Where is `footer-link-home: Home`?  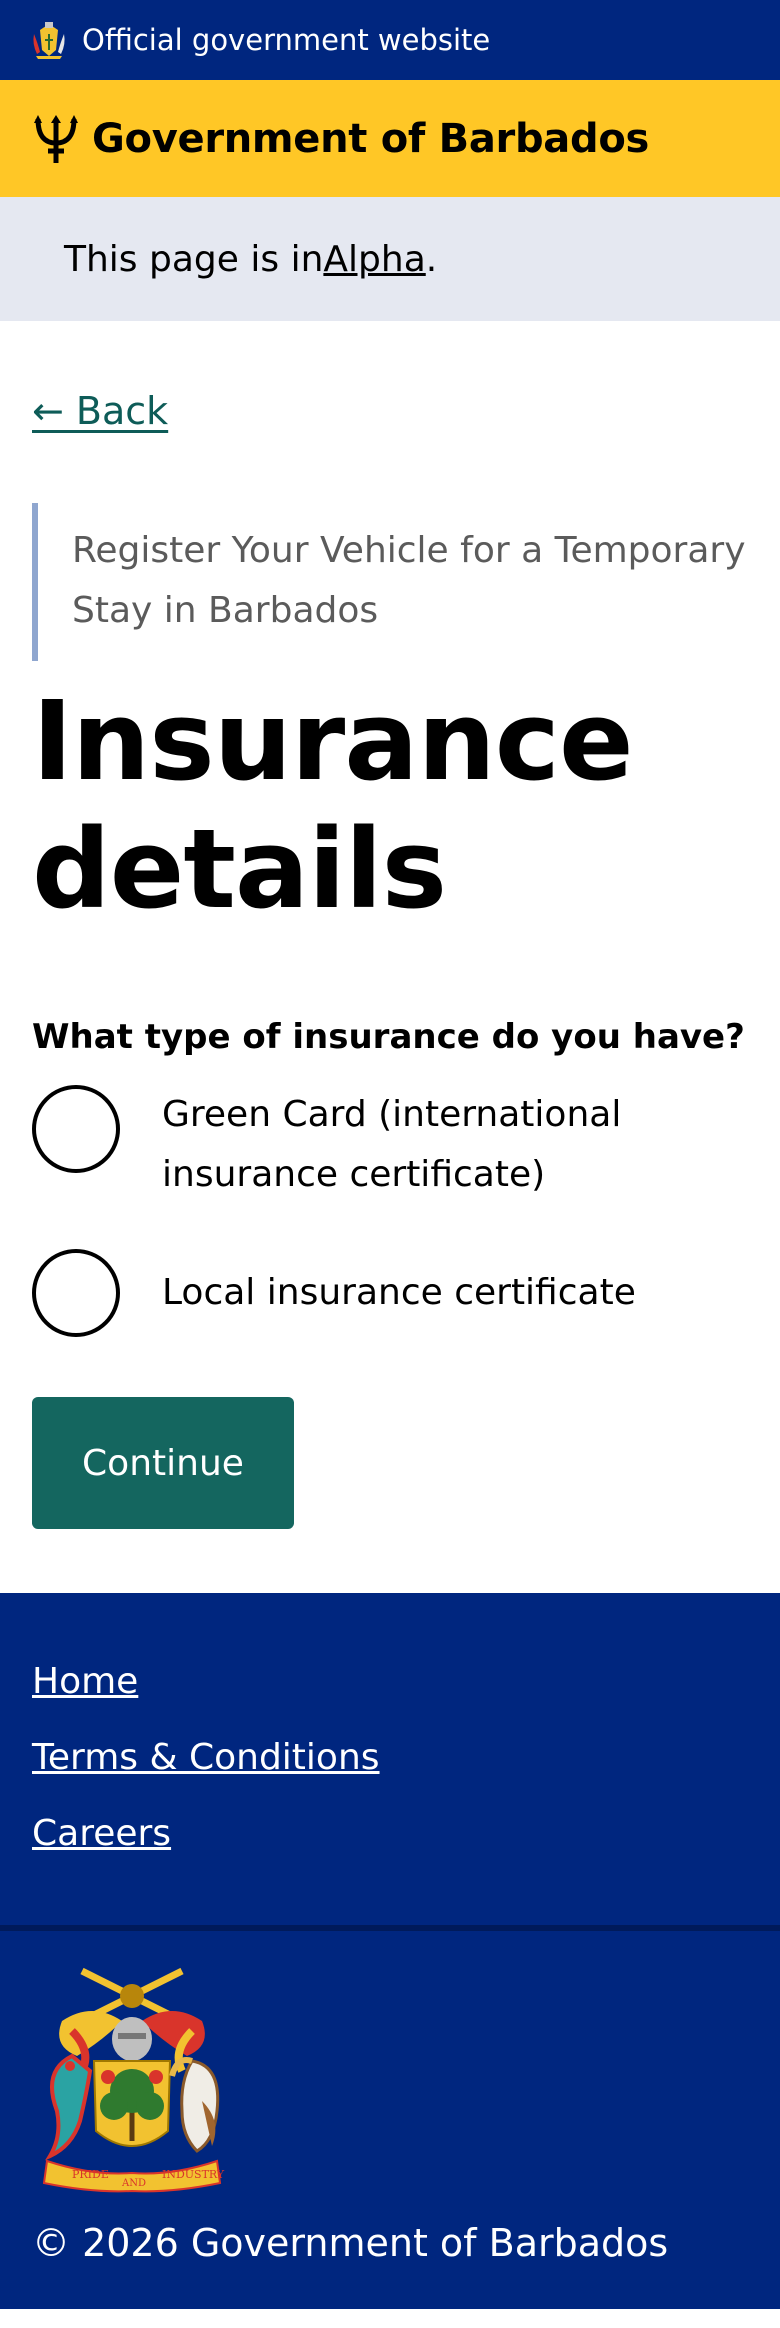
footer-link-home: Home is located at coordinates (390, 1682).